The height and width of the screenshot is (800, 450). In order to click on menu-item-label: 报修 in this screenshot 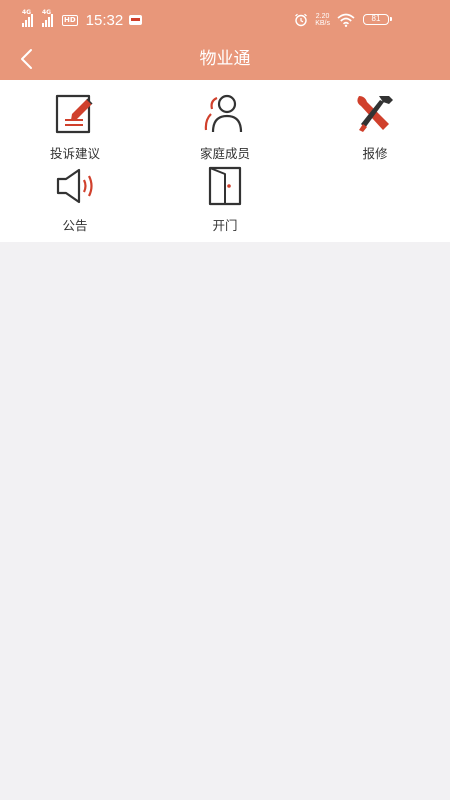, I will do `click(375, 153)`.